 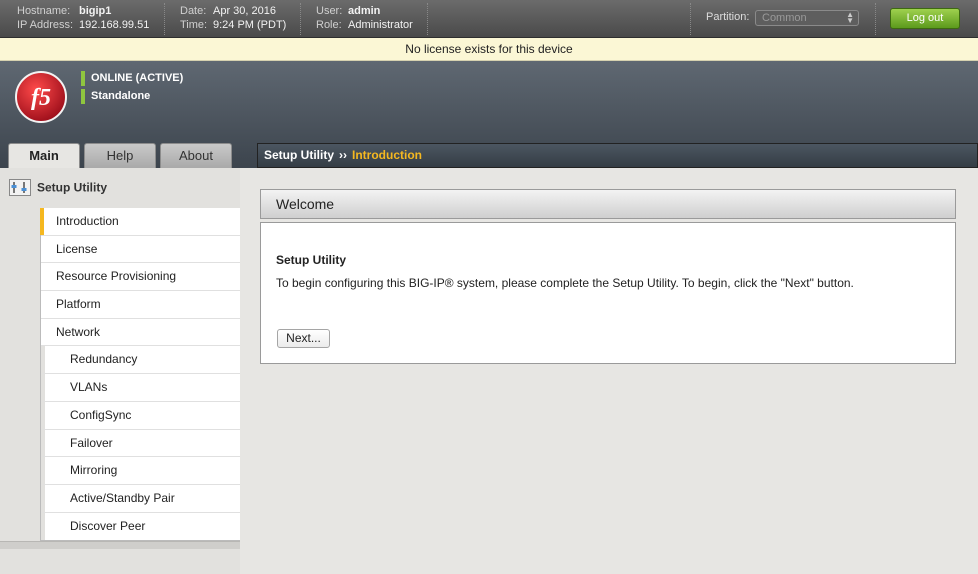 I want to click on sidebar-heading: Setup Utility, so click(x=58, y=187).